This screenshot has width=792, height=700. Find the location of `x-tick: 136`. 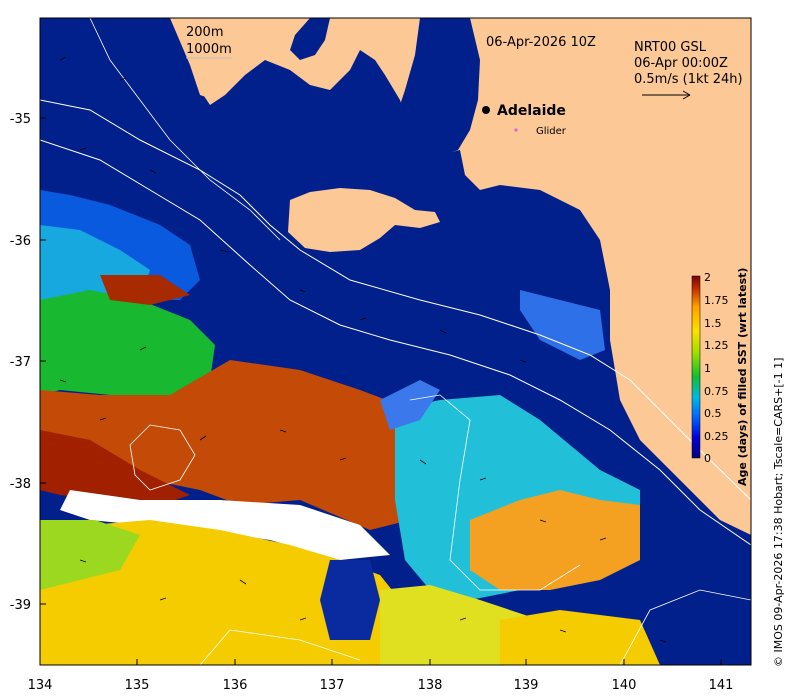

x-tick: 136 is located at coordinates (235, 685).